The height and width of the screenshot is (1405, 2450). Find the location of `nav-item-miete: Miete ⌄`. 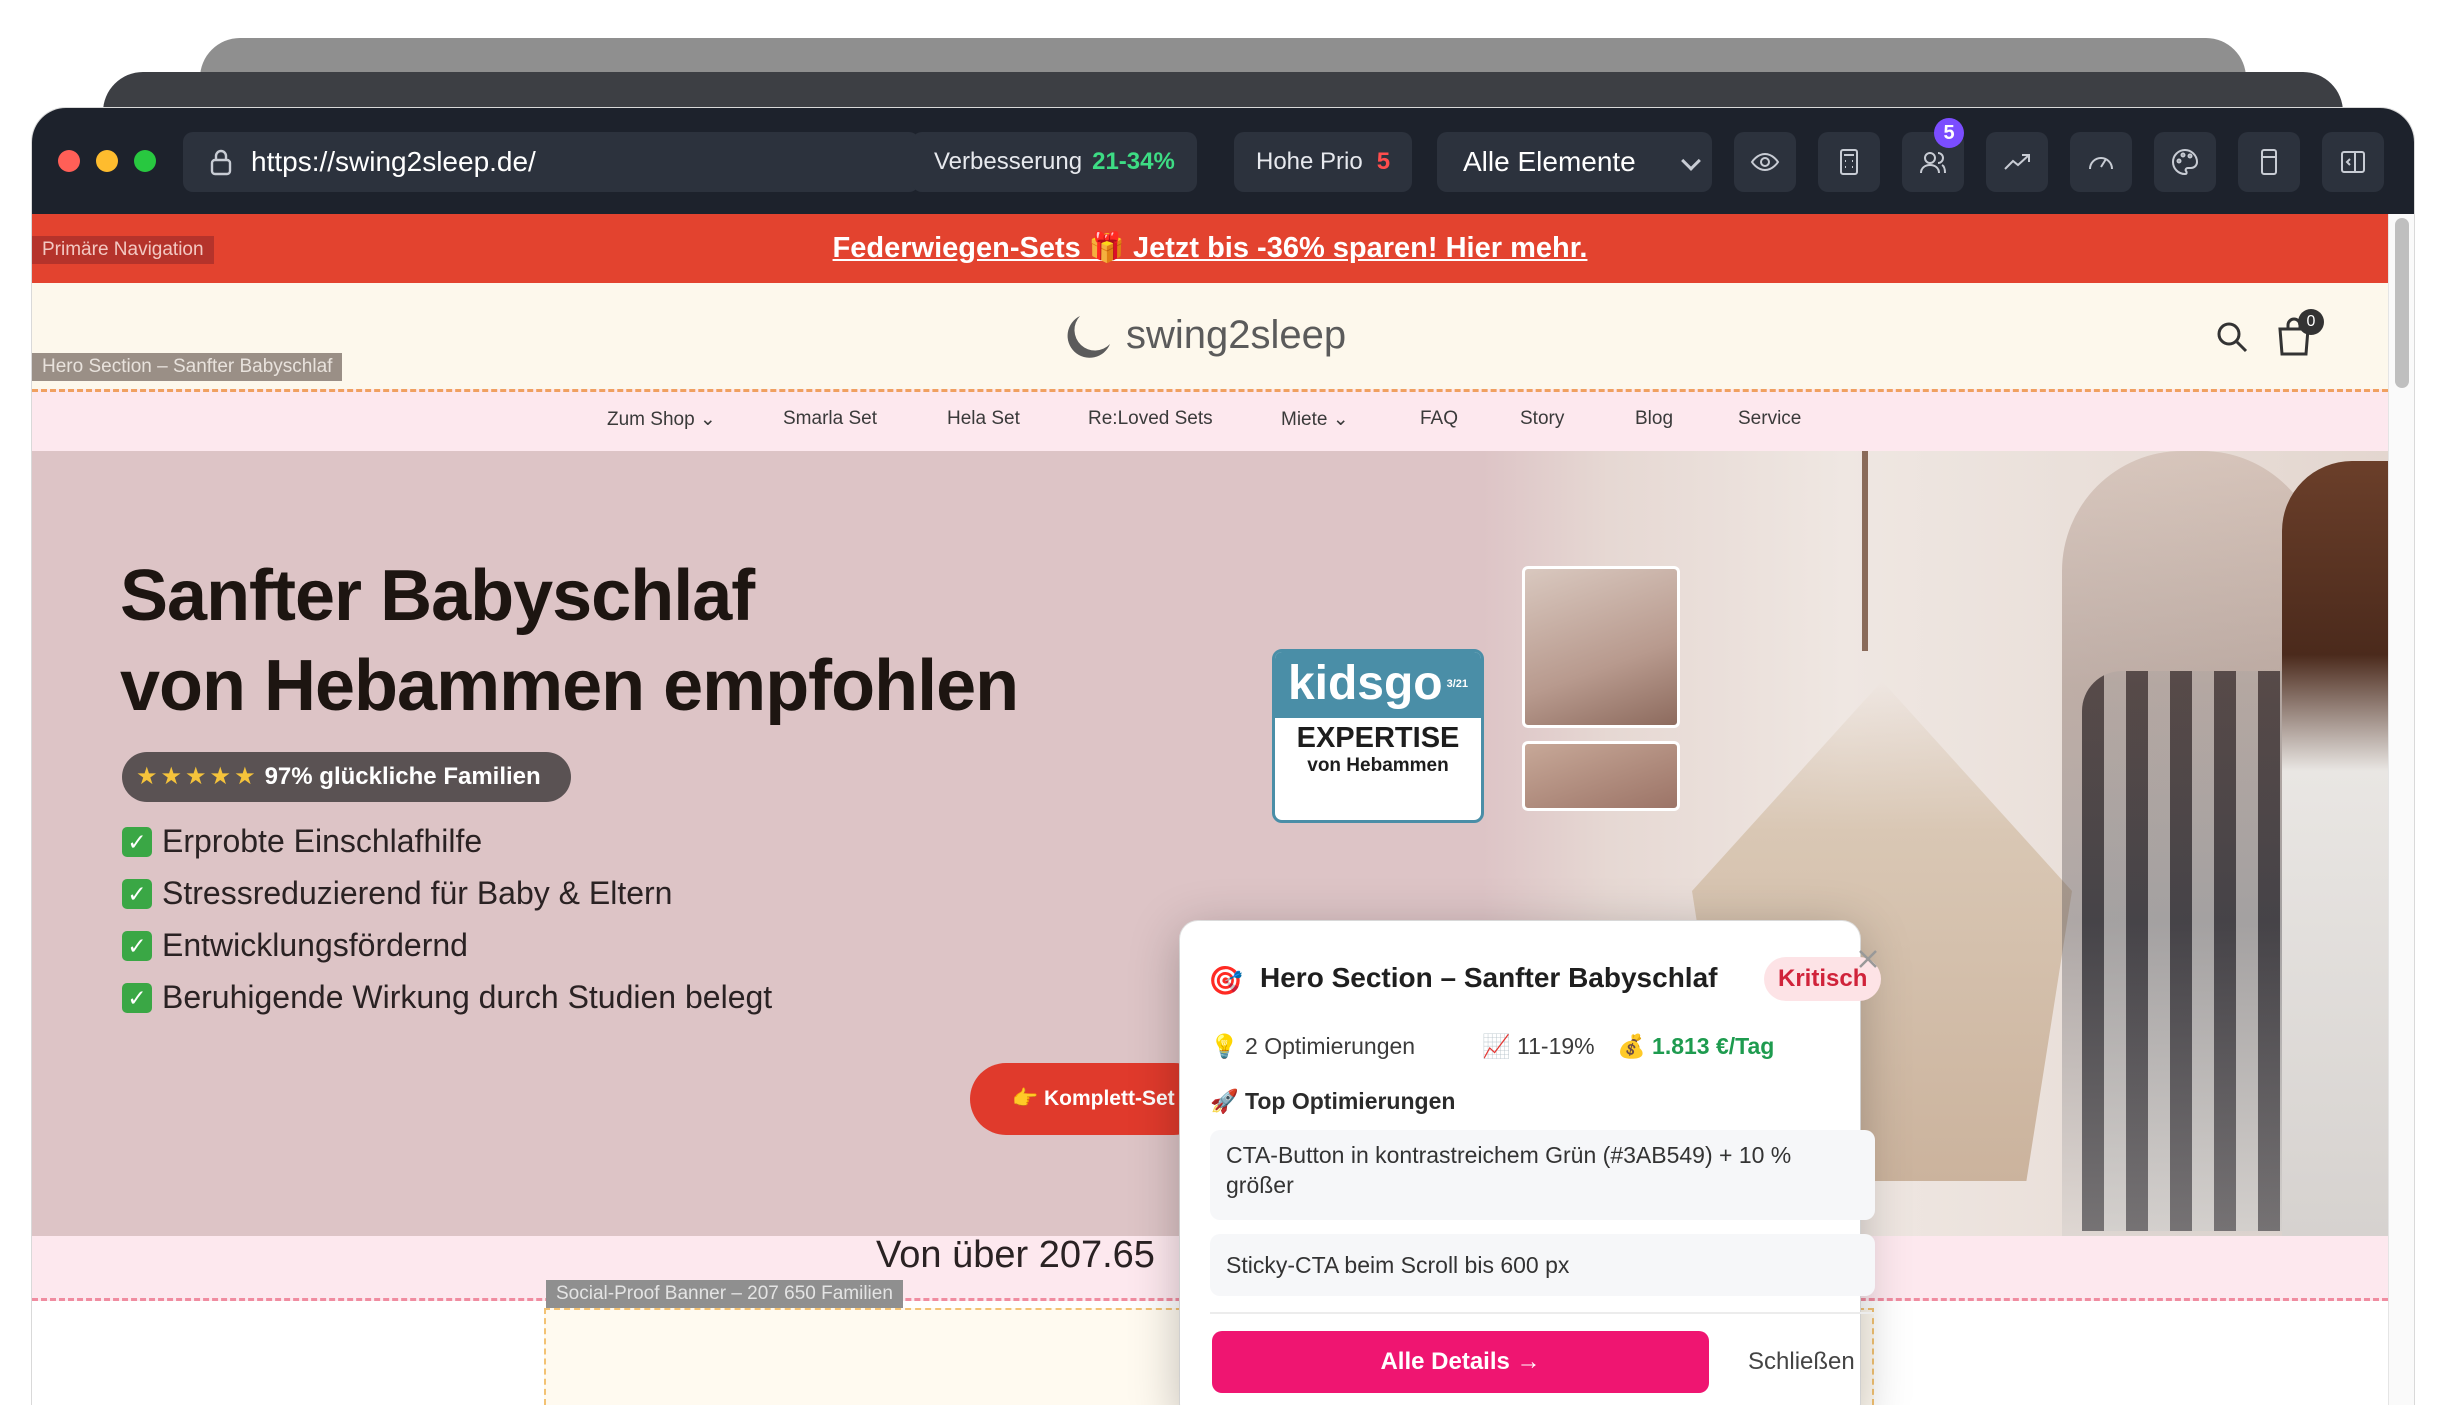

nav-item-miete: Miete ⌄ is located at coordinates (1315, 419).